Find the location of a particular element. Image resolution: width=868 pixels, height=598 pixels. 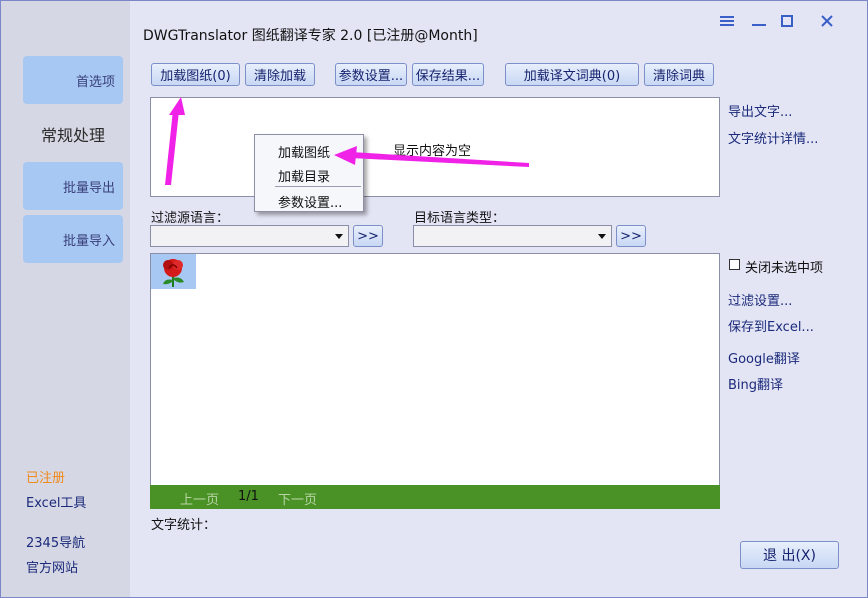

prev-page-link: 上一页 is located at coordinates (199, 498).